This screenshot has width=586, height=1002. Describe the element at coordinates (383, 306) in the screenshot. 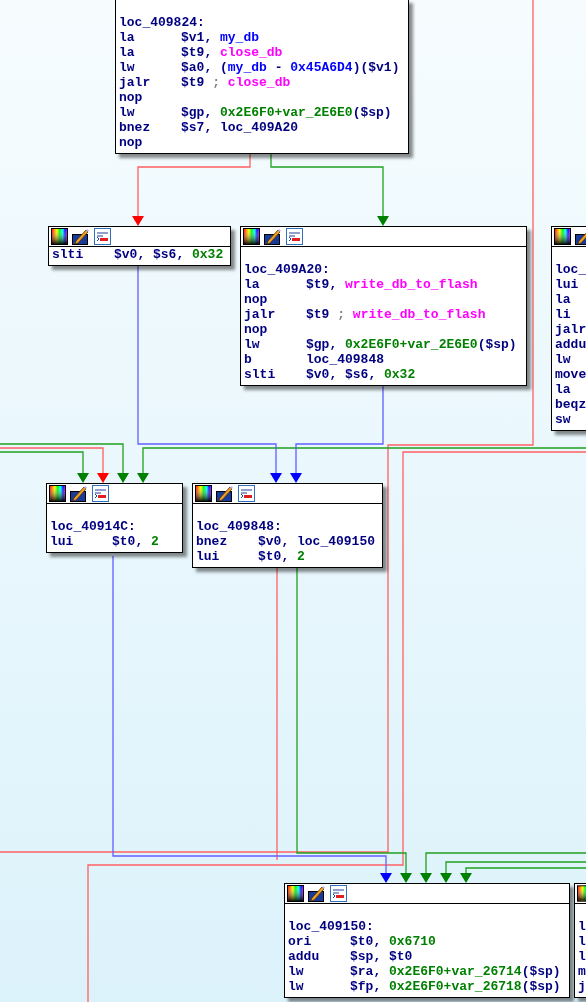

I see `code-block: loc_409A20: la $t9, write_db_to_flash nop jalr $t9 ; write_db_to_flash nop lw $gp, 0x2E6F0+var_2E6E0($sp) b loc_409848 slti $v0, $s6, 0x32` at that location.